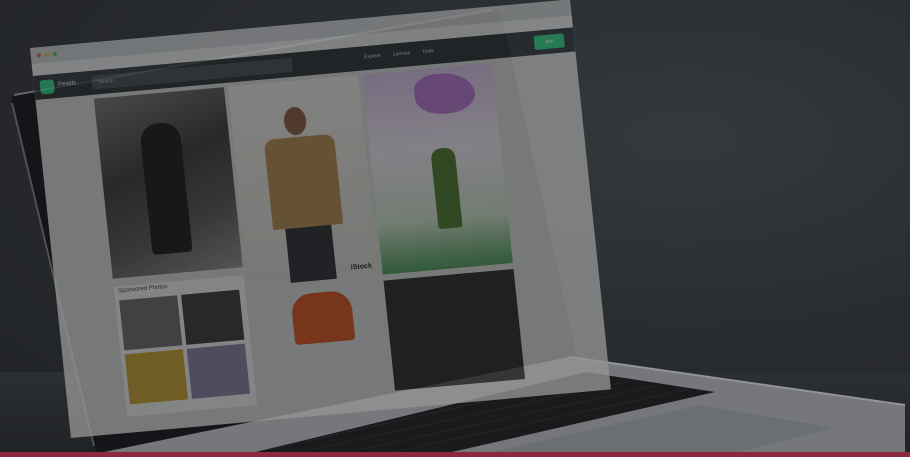  What do you see at coordinates (455, 454) in the screenshot?
I see `bottom-accent-strip` at bounding box center [455, 454].